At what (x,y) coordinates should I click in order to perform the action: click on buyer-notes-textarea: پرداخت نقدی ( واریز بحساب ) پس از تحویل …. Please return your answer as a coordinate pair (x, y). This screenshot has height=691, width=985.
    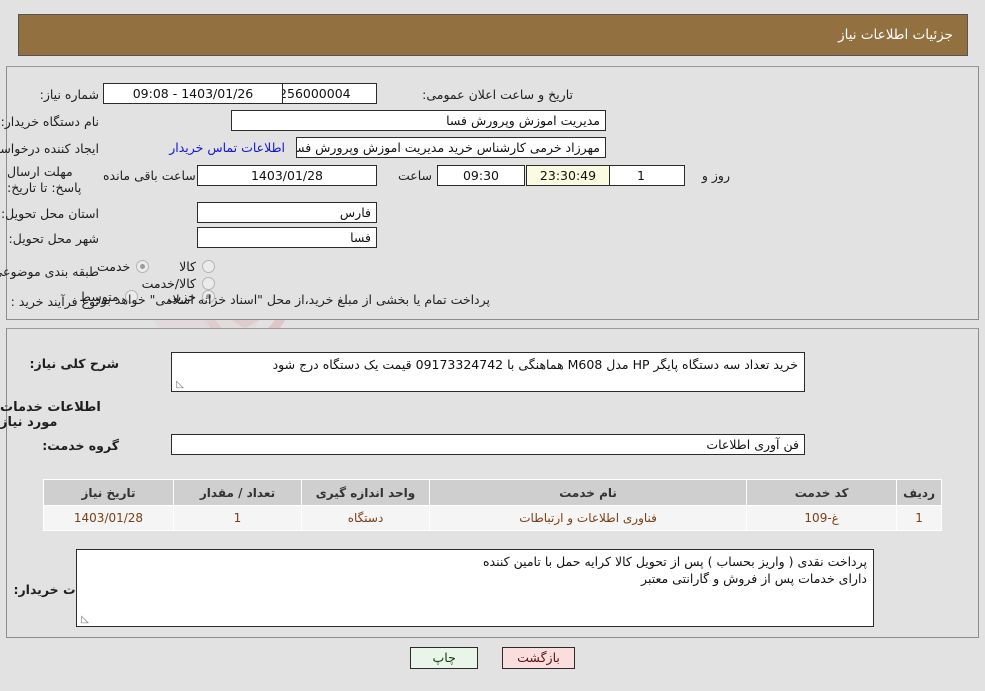
    Looking at the image, I should click on (475, 588).